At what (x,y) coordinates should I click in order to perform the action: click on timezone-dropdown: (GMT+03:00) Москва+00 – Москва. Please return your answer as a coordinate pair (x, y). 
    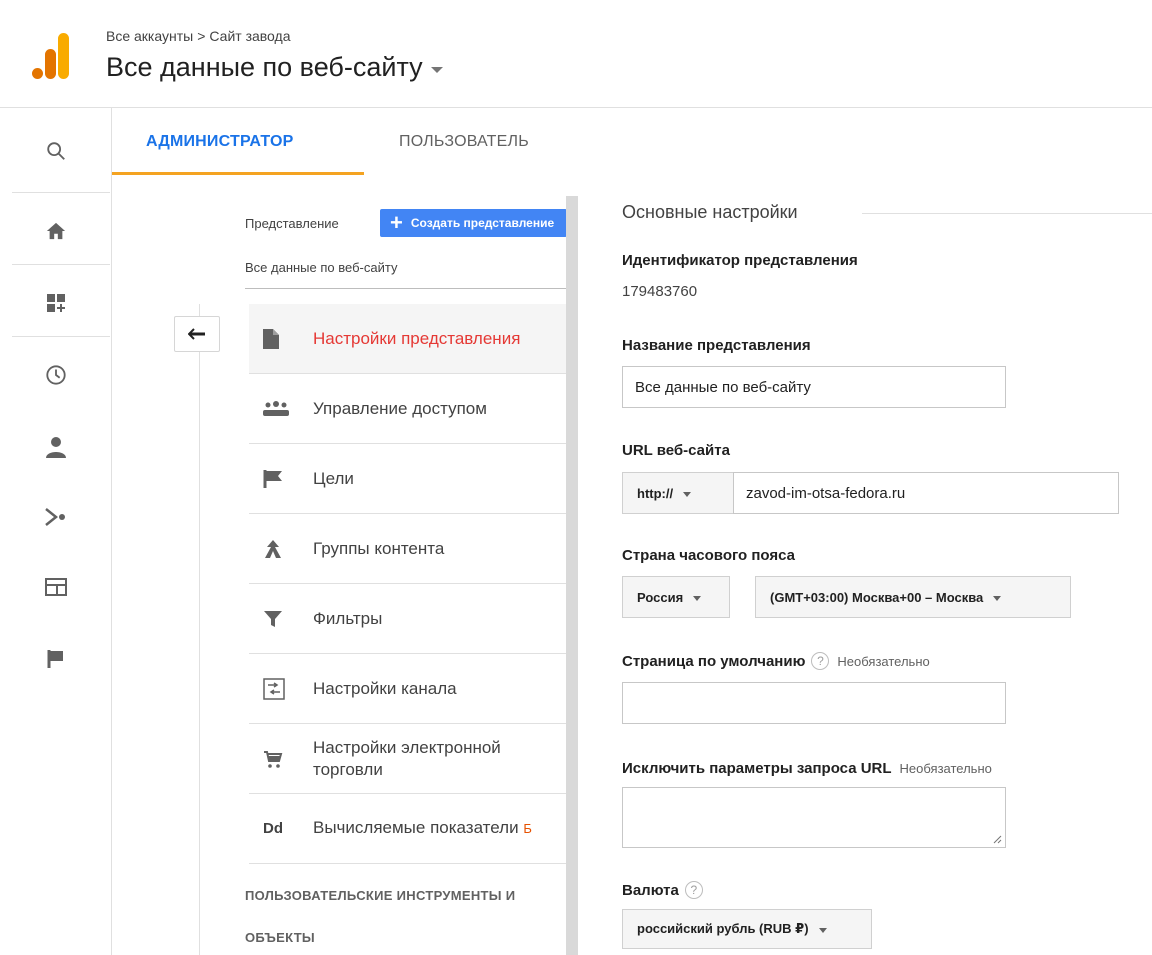
    Looking at the image, I should click on (913, 597).